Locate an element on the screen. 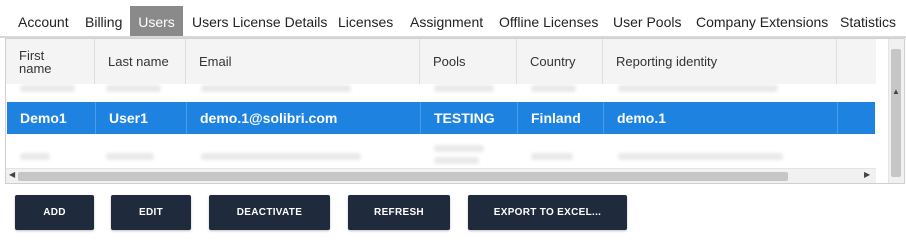 The image size is (906, 240). vertical-scroll-thumb is located at coordinates (896, 113).